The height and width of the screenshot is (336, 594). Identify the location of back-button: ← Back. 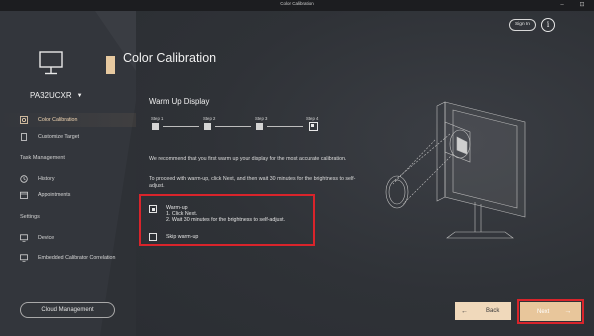
(483, 311).